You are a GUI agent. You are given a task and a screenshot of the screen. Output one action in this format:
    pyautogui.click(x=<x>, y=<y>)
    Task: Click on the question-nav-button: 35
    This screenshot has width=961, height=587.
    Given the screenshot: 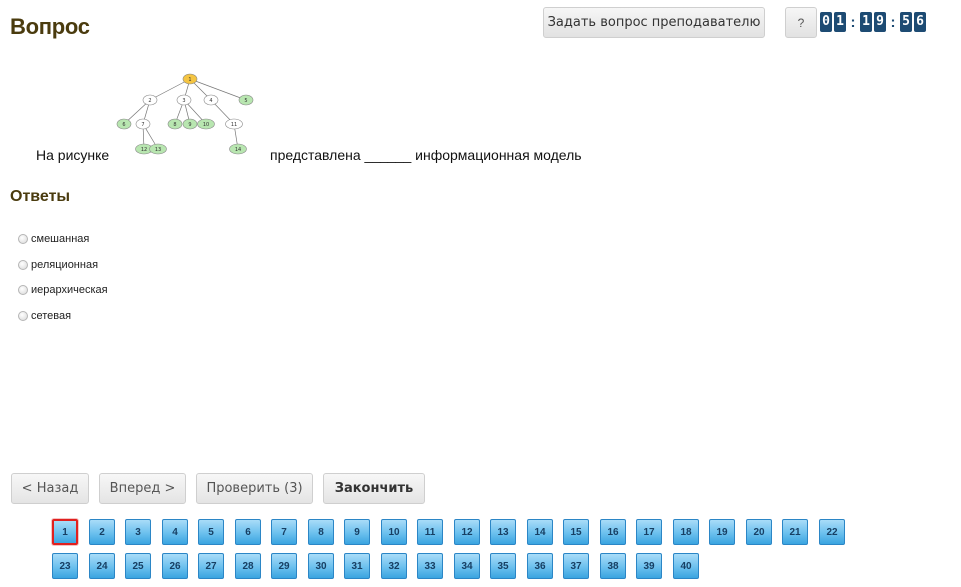 What is the action you would take?
    pyautogui.click(x=503, y=566)
    